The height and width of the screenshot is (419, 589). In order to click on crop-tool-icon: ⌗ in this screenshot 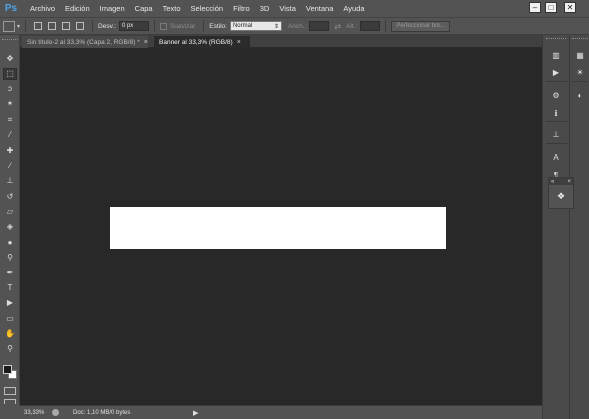, I will do `click(10, 120)`.